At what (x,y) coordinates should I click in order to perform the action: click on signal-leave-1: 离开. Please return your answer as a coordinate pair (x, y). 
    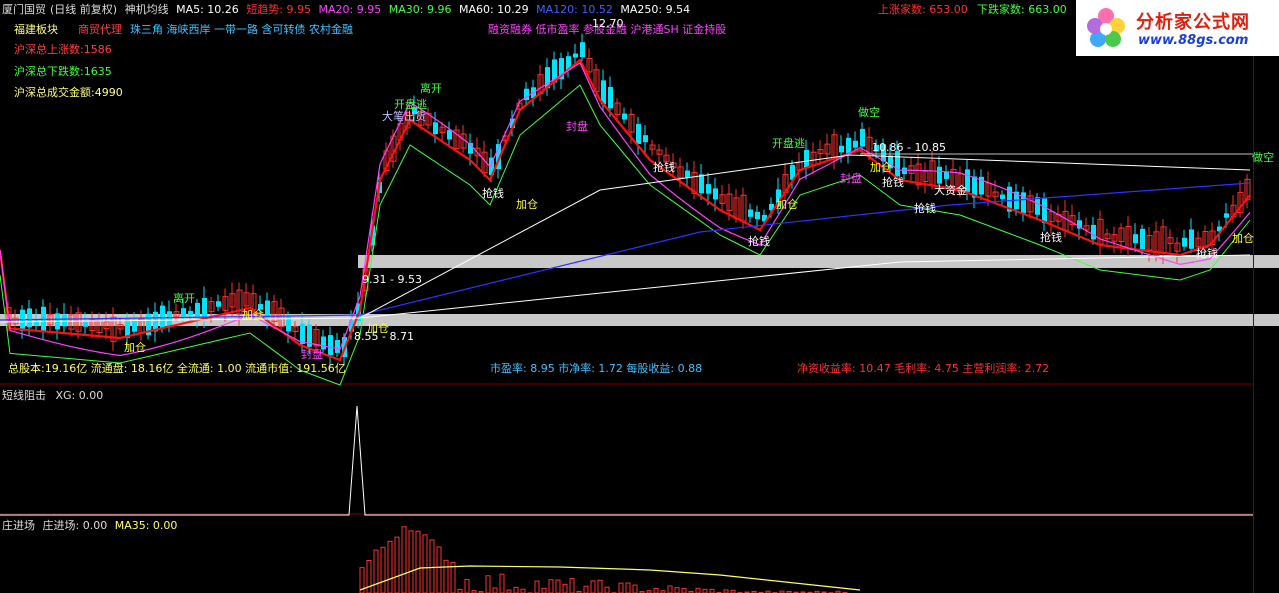
    Looking at the image, I should click on (431, 88).